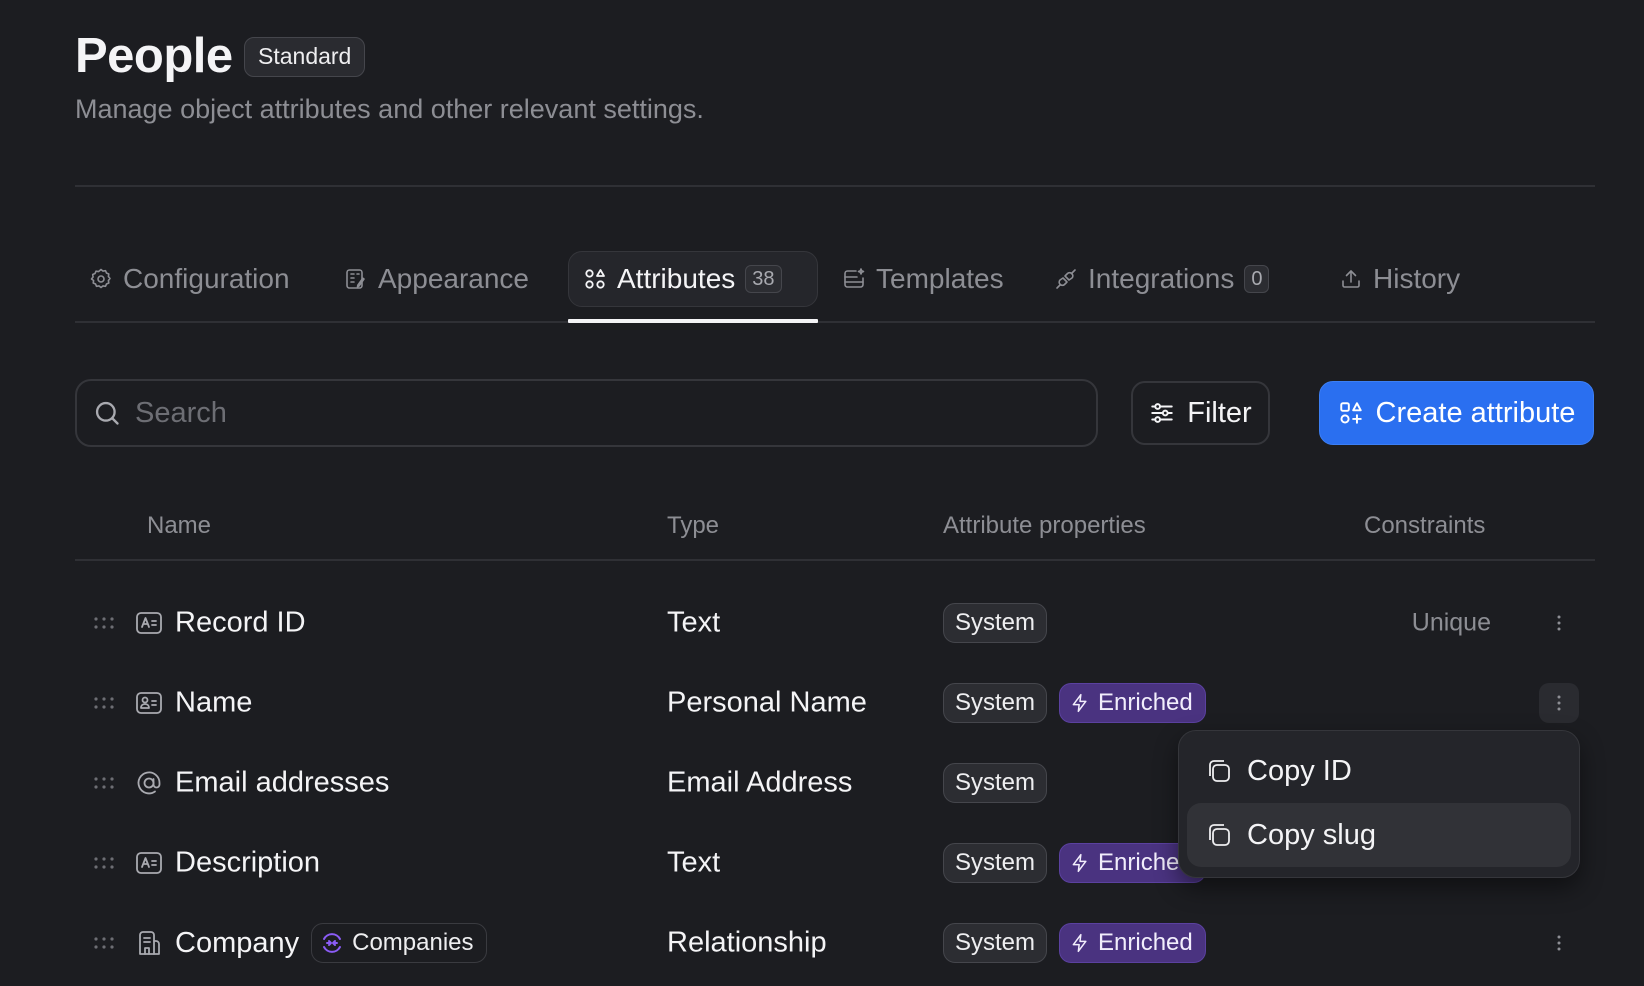 Image resolution: width=1644 pixels, height=986 pixels. I want to click on active-tab-indicator, so click(693, 321).